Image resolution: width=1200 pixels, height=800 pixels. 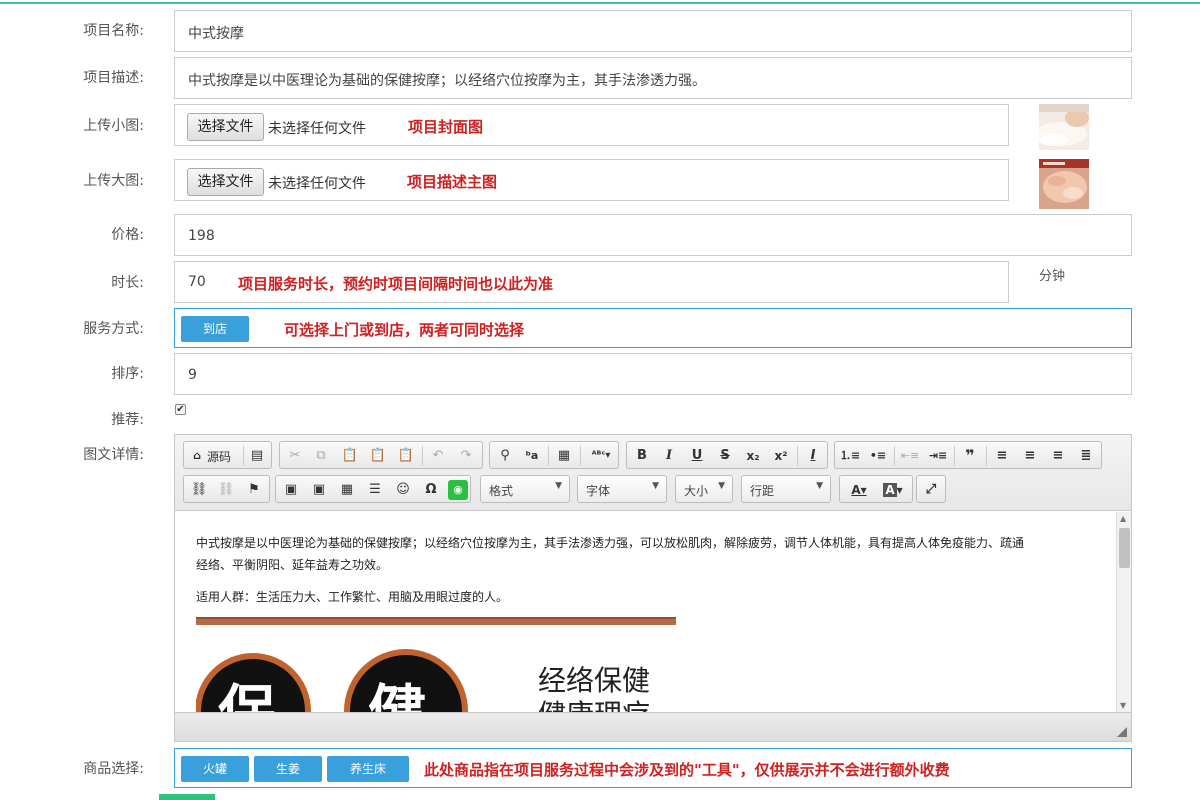 What do you see at coordinates (350, 456) in the screenshot?
I see `paste-icon: 📋` at bounding box center [350, 456].